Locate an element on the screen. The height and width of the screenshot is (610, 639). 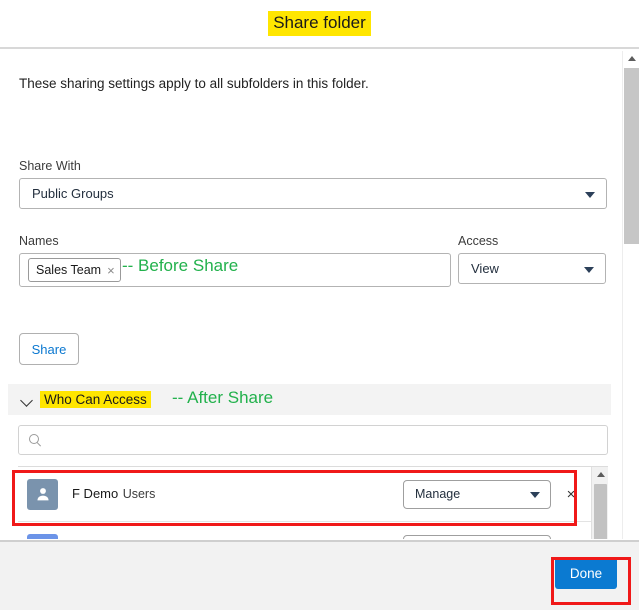
access-group: Access View is located at coordinates (532, 259).